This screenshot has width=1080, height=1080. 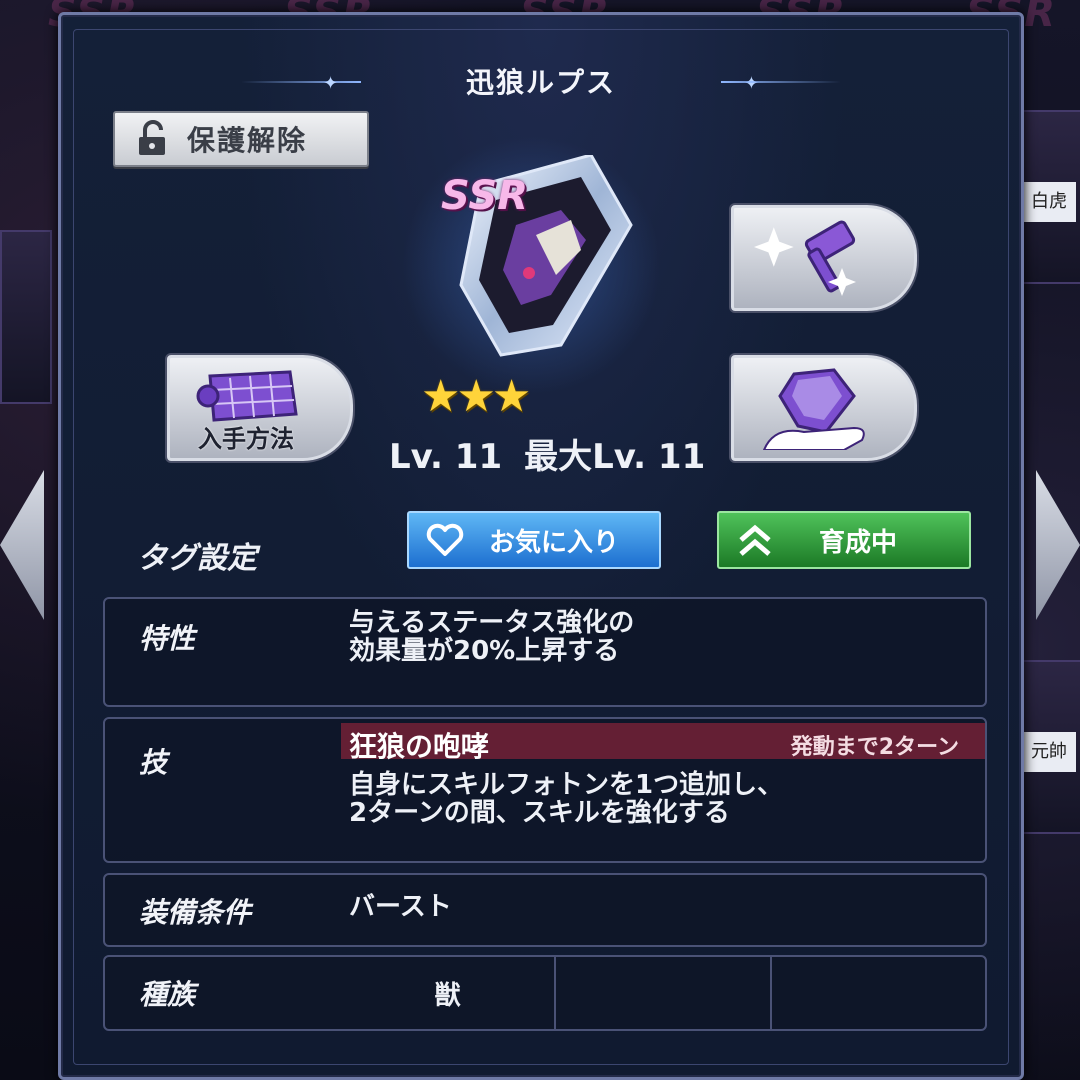 What do you see at coordinates (755, 540) in the screenshot?
I see `double-chevron-up-icon` at bounding box center [755, 540].